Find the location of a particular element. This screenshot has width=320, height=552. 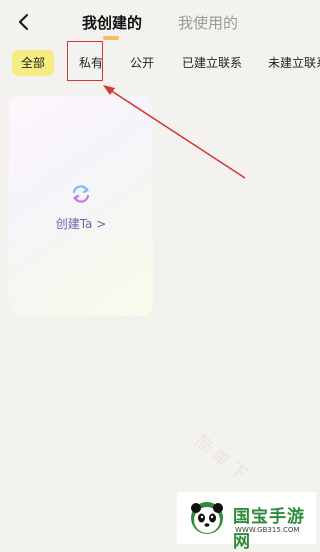

watermark-logo: 国宝手游网 WWW.GB315.COM is located at coordinates (246, 522).